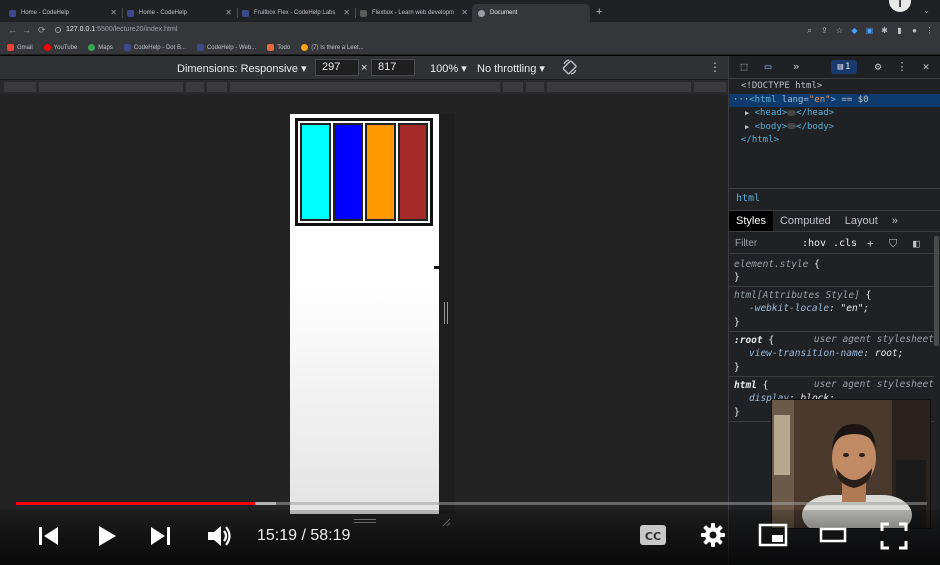 This screenshot has width=940, height=565. I want to click on media-query-bar, so click(364, 87).